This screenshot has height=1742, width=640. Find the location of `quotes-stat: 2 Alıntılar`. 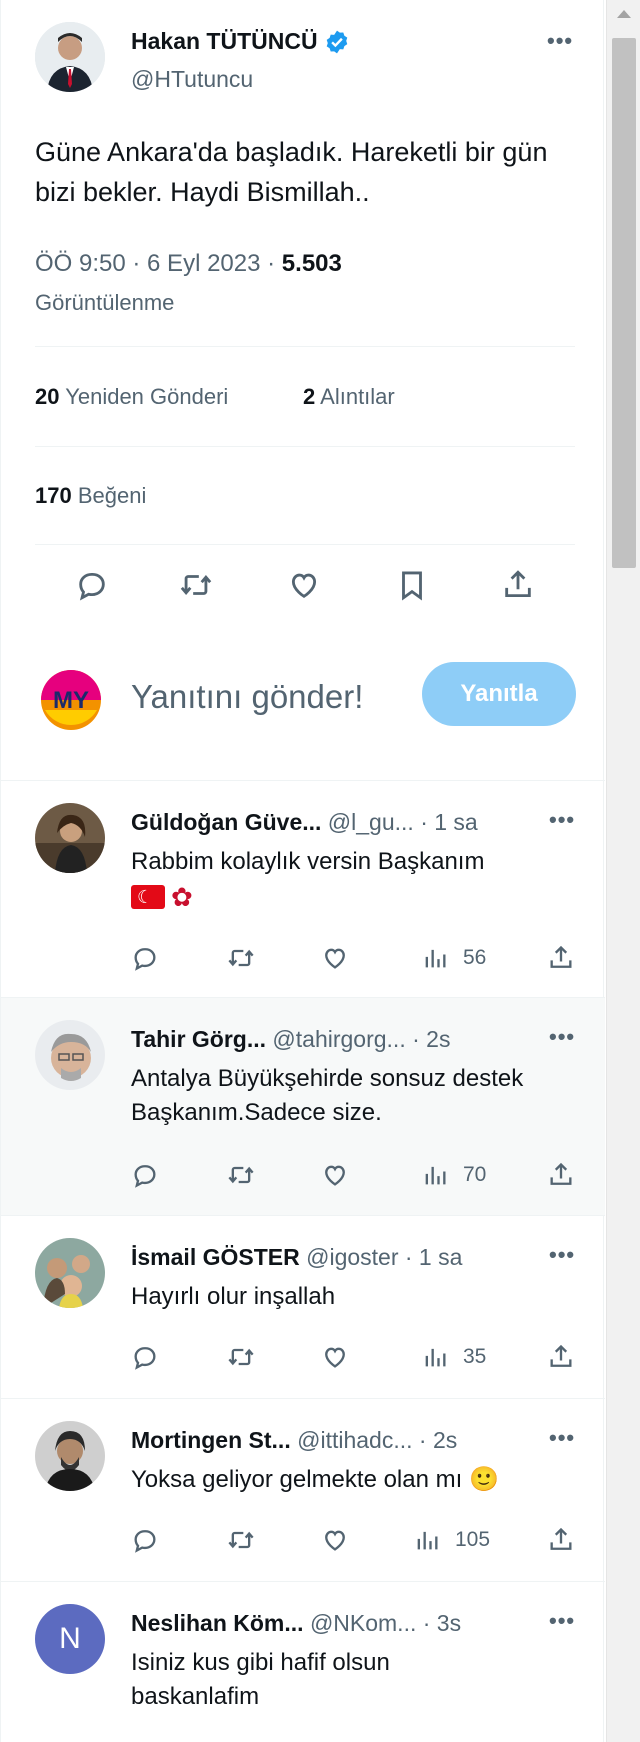

quotes-stat: 2 Alıntılar is located at coordinates (349, 397).